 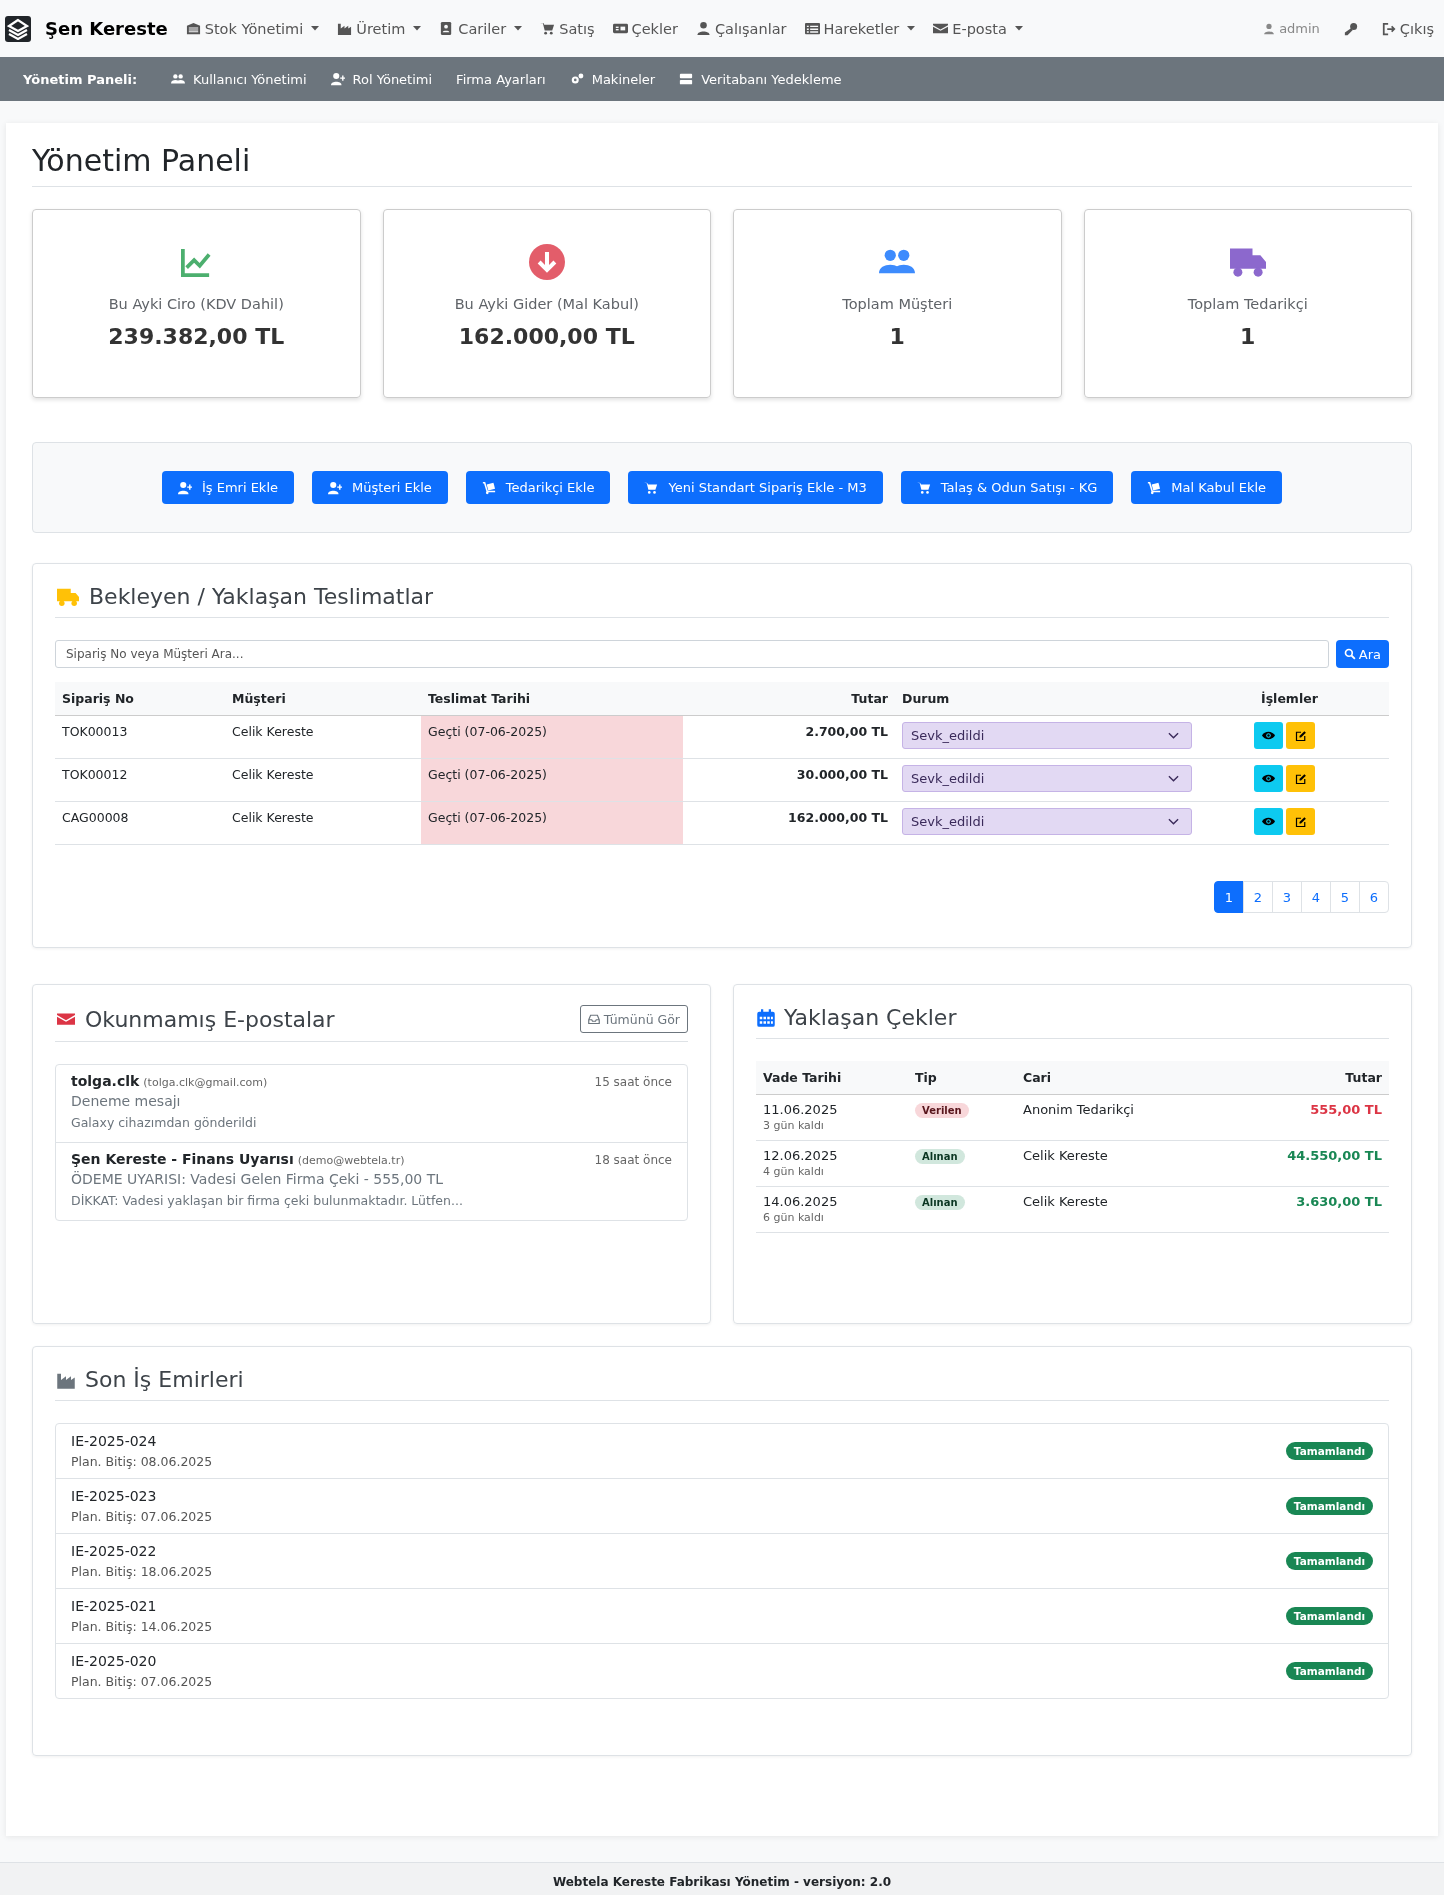 I want to click on page-link: 5, so click(x=1345, y=897).